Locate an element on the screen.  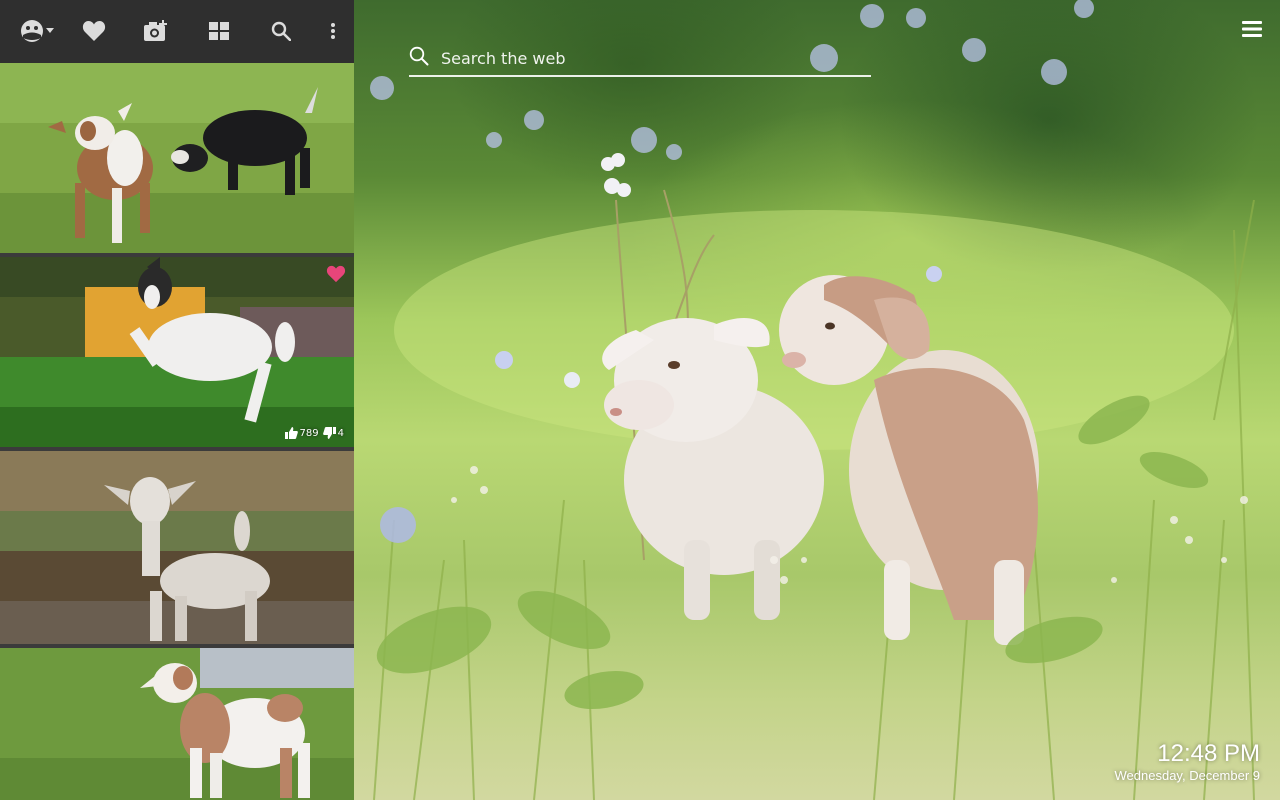
favorited-heart-icon is located at coordinates (336, 274).